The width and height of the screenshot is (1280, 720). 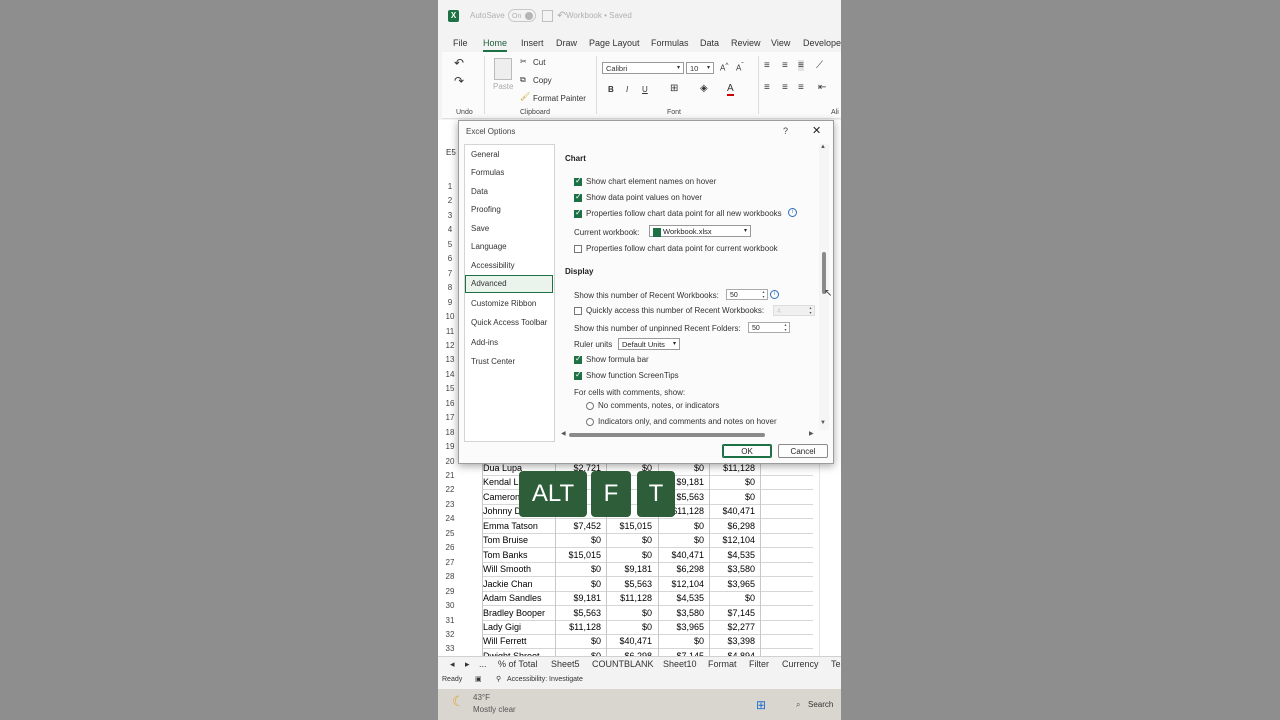 What do you see at coordinates (498, 679) in the screenshot?
I see `accessibility-icon: ⚲` at bounding box center [498, 679].